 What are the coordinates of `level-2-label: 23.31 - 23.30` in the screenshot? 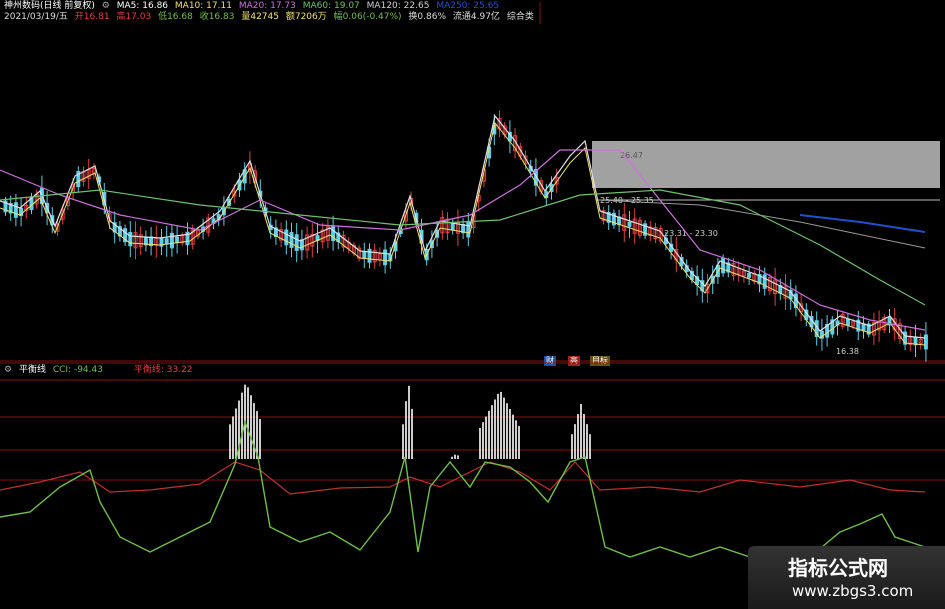 It's located at (691, 233).